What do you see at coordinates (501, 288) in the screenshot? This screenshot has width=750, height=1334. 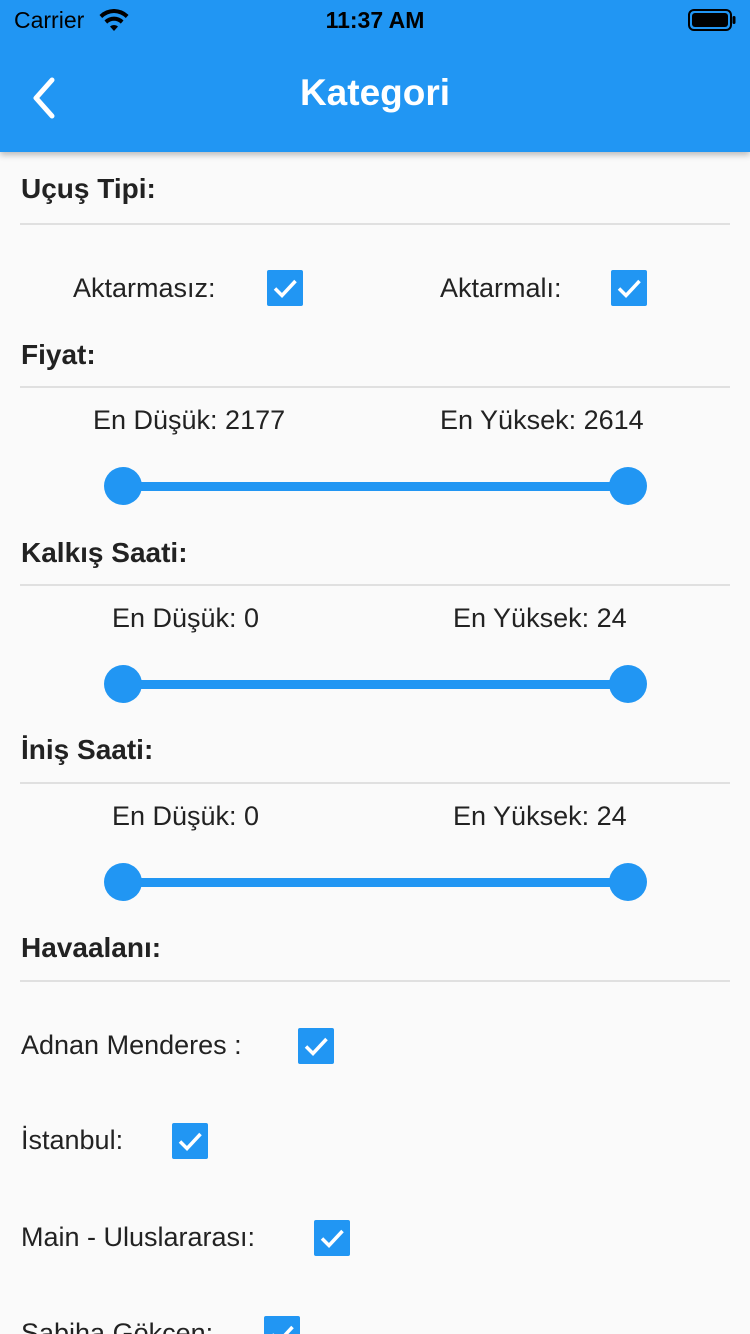 I see `connecting-label: Aktarmalı:` at bounding box center [501, 288].